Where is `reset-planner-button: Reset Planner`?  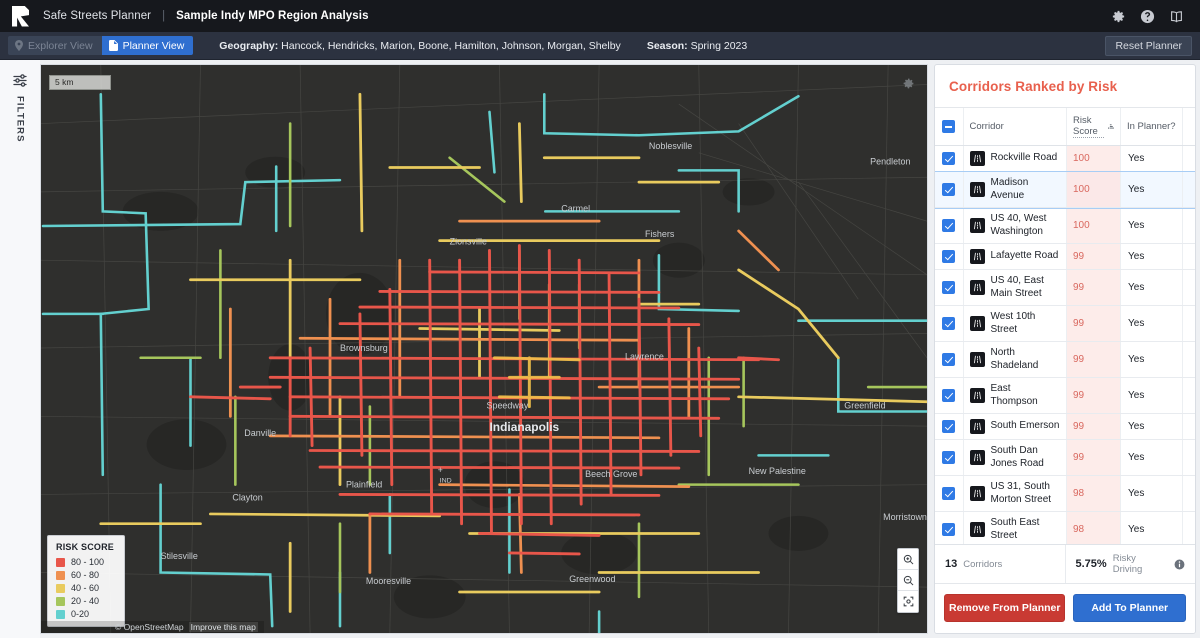 reset-planner-button: Reset Planner is located at coordinates (1148, 45).